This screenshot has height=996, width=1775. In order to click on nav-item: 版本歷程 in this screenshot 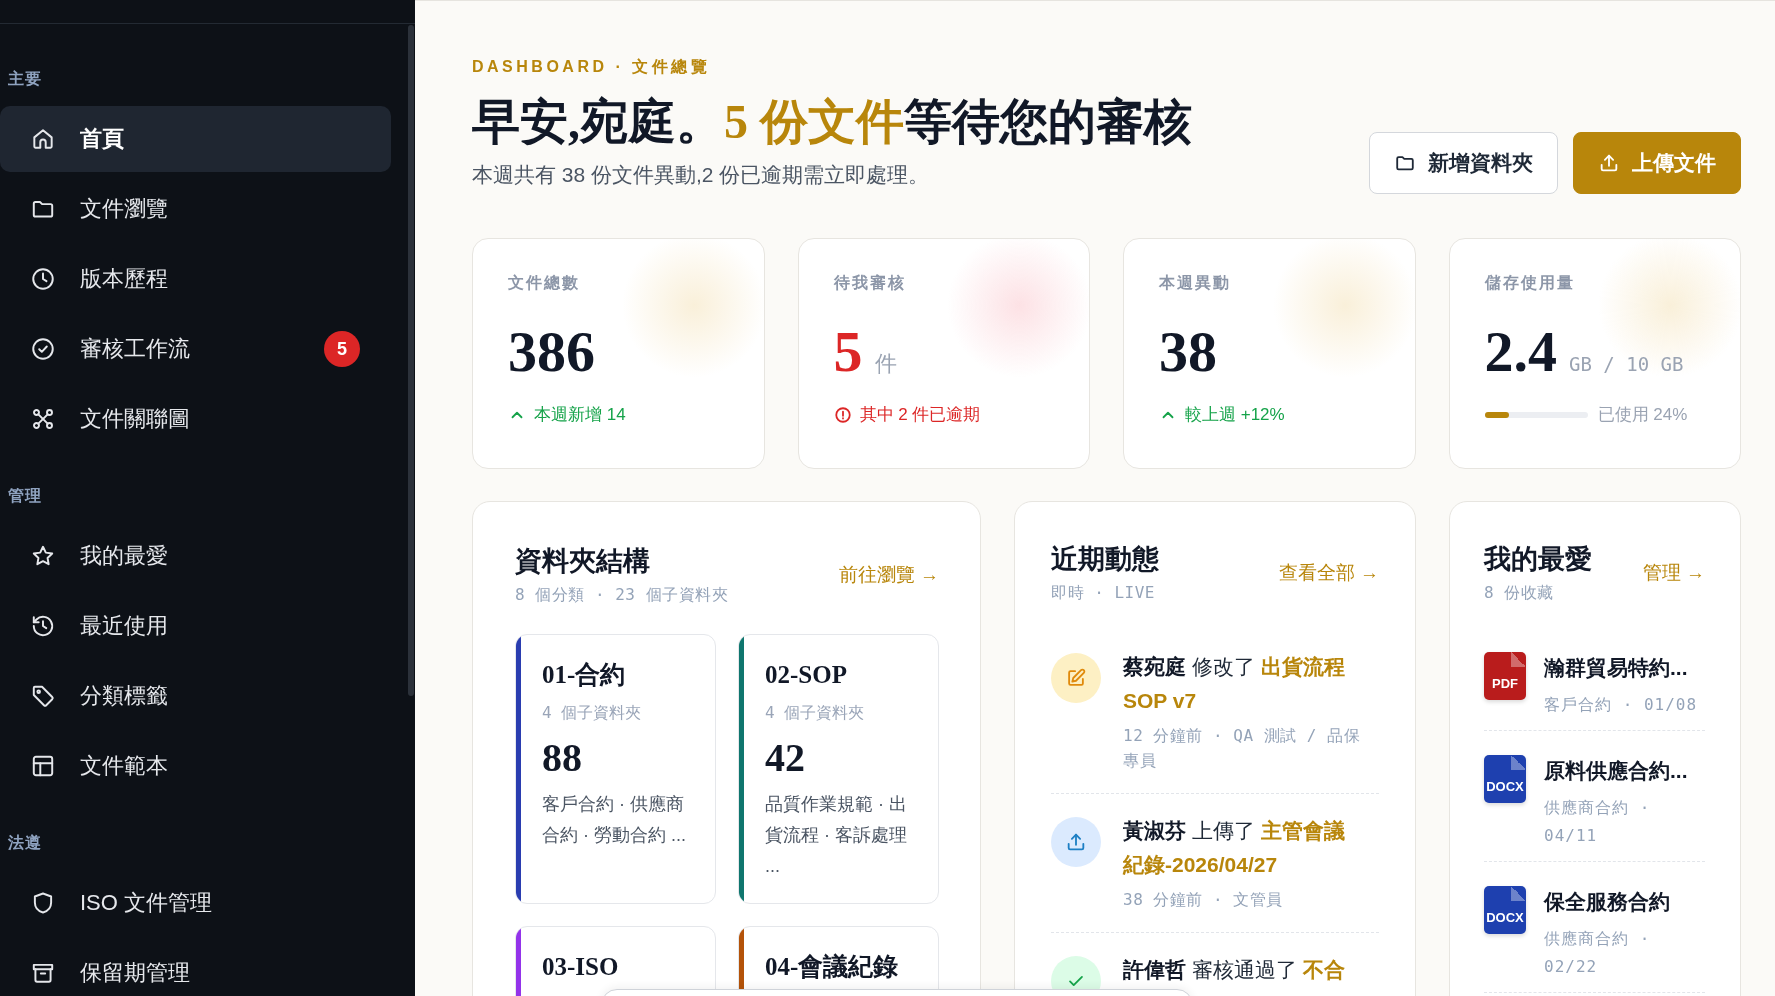, I will do `click(195, 279)`.